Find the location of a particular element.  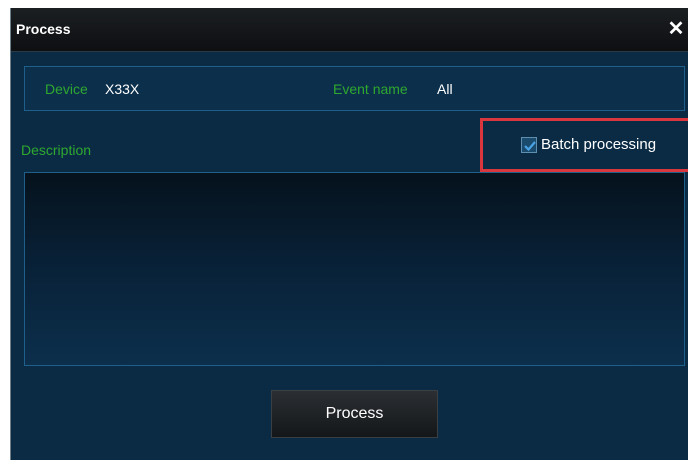

close-icon: ✕ is located at coordinates (676, 29).